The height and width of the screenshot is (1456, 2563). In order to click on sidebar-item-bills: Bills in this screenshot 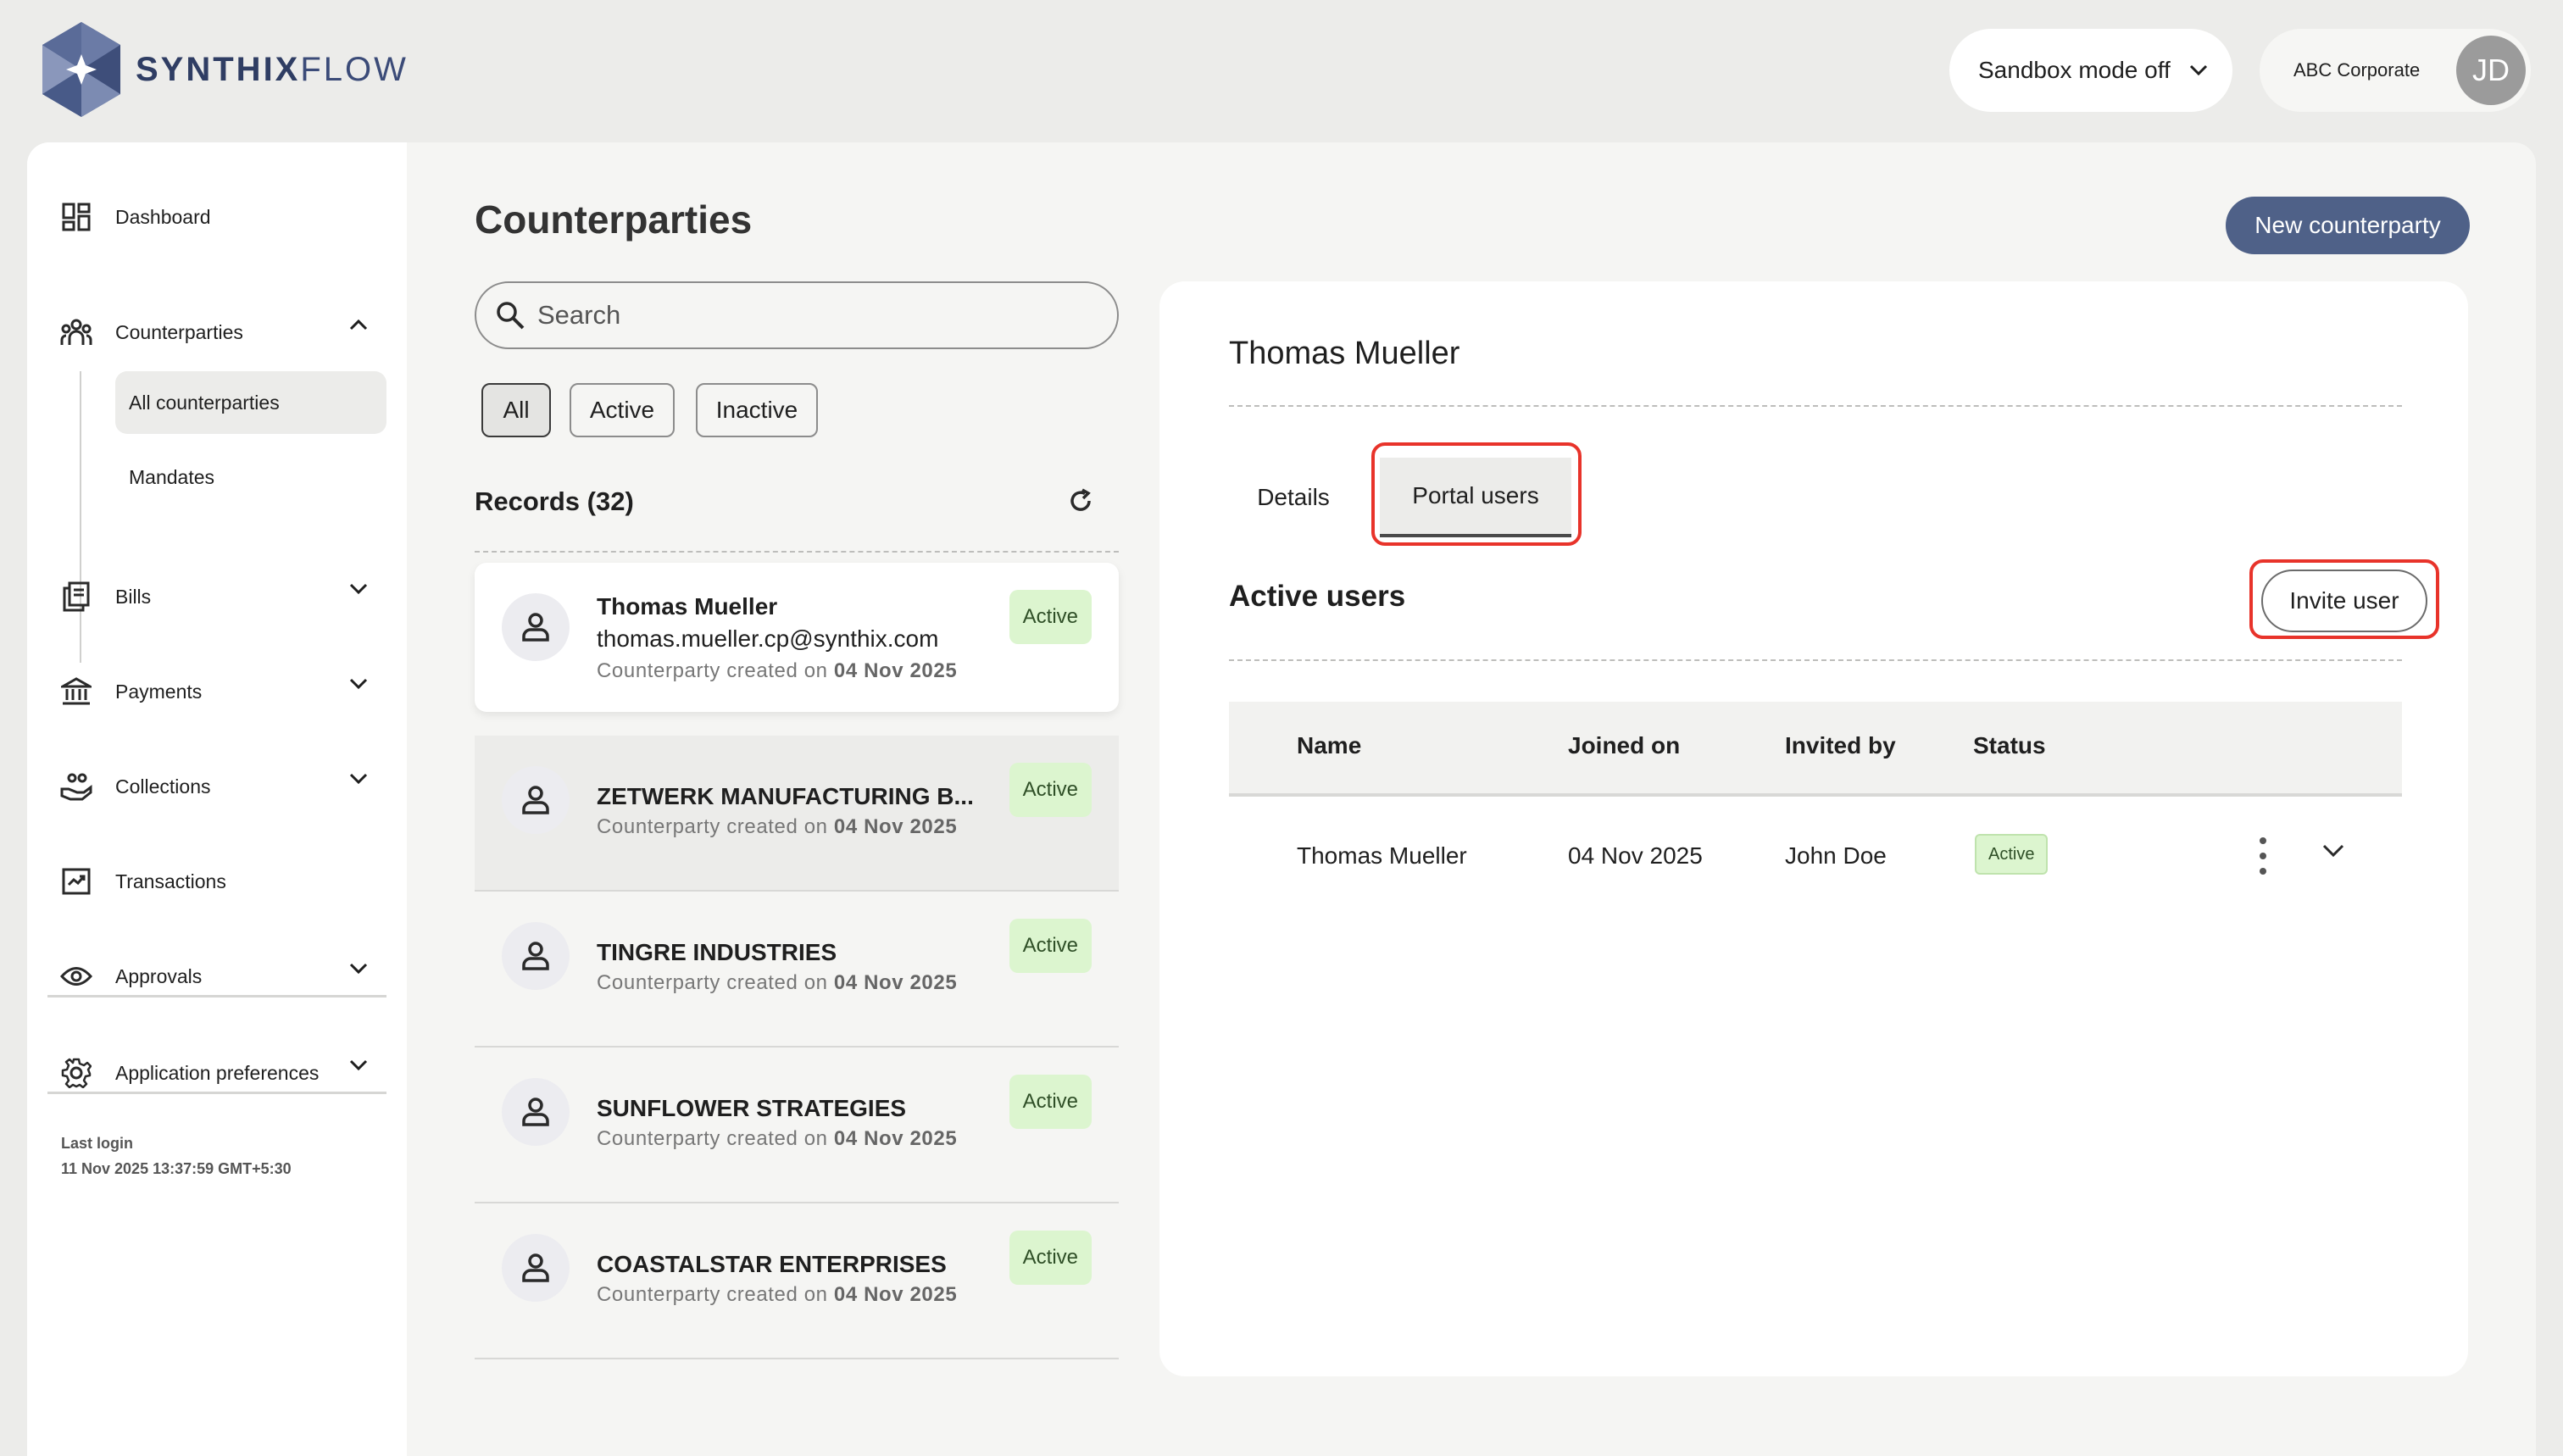, I will do `click(220, 596)`.